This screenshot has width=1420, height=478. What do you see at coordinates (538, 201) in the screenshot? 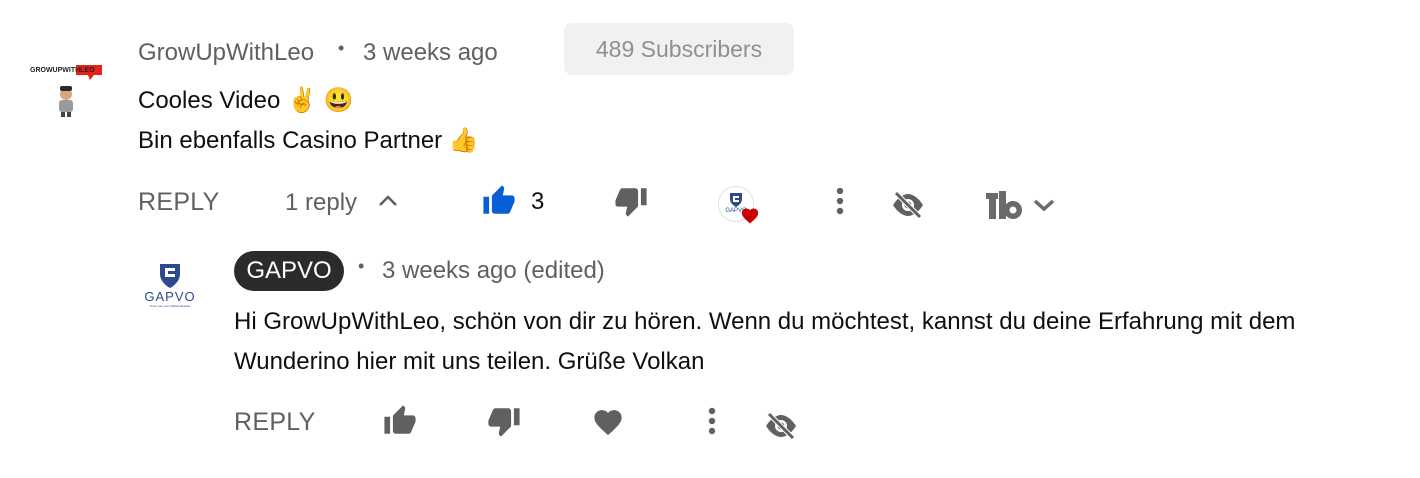
I see `like-count: 3` at bounding box center [538, 201].